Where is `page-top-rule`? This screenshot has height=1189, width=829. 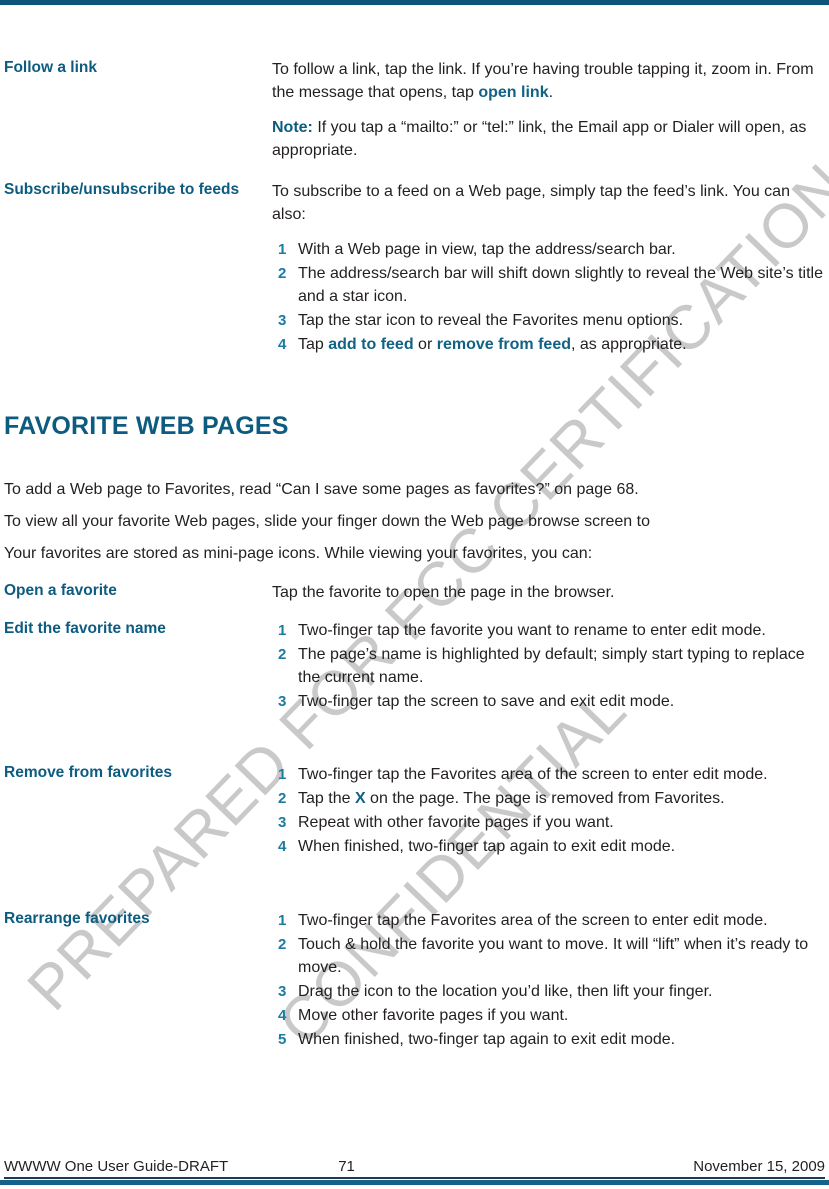 page-top-rule is located at coordinates (414, 2).